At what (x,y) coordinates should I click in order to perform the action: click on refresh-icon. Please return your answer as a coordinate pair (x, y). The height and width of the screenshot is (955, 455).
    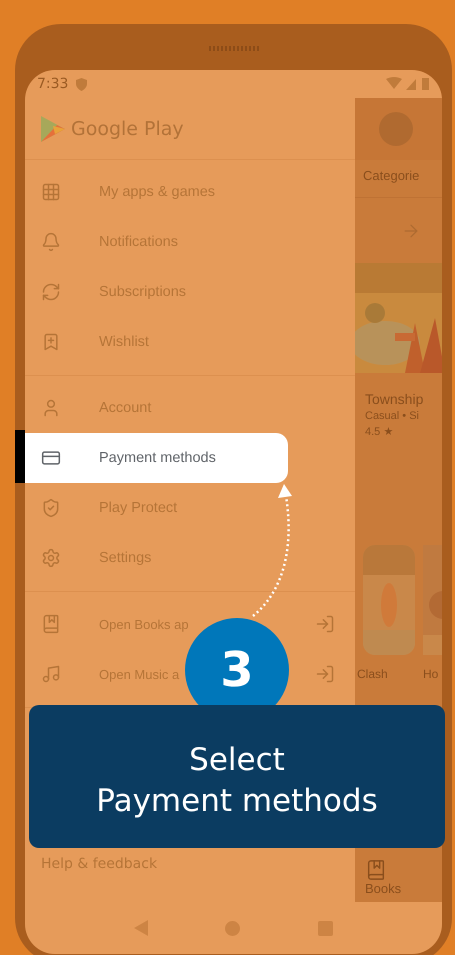
    Looking at the image, I should click on (51, 292).